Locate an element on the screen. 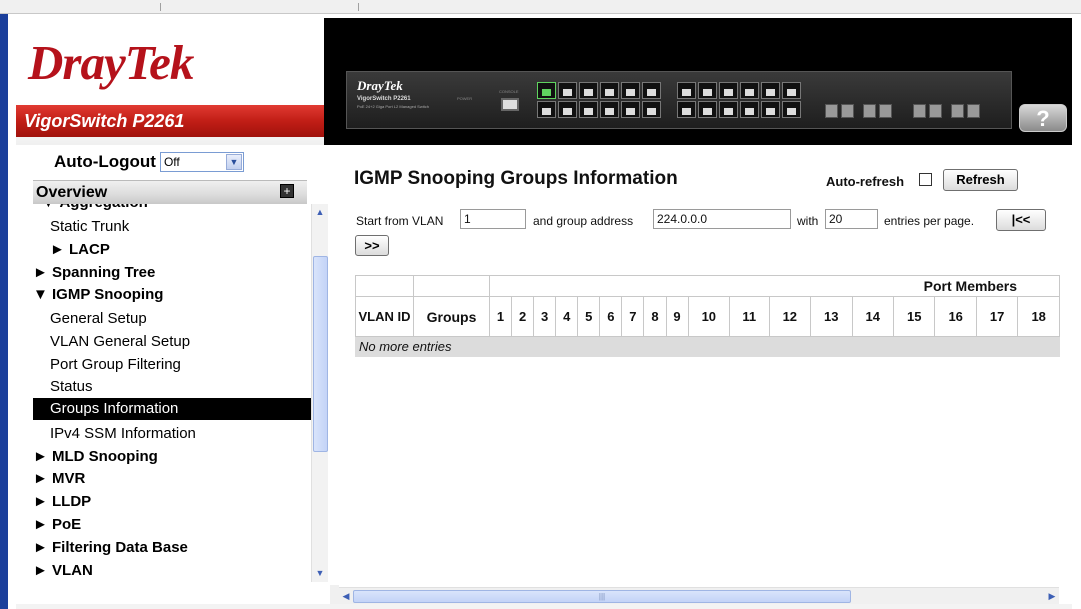  device-brand: DrayTek is located at coordinates (380, 85).